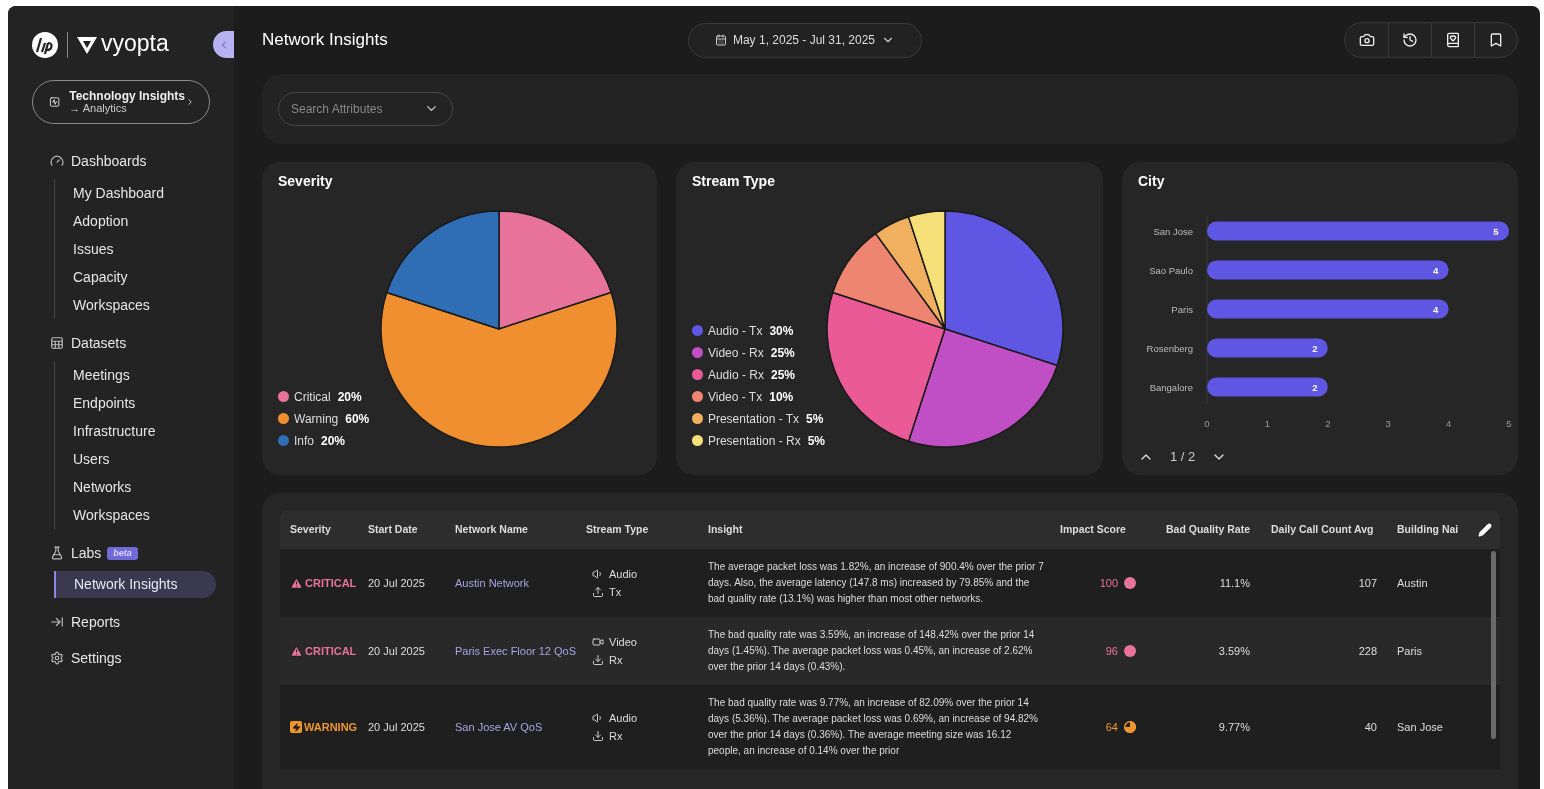  What do you see at coordinates (1485, 530) in the screenshot?
I see `edit-icon` at bounding box center [1485, 530].